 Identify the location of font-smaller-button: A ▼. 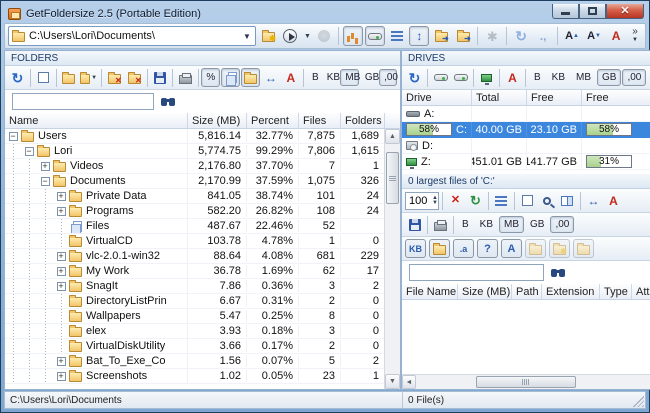
(594, 36).